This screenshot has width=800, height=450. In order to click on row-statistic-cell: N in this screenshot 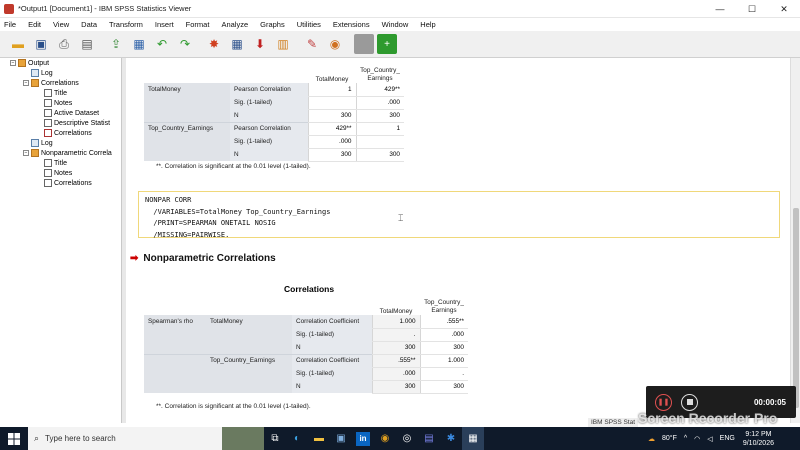, I will do `click(332, 347)`.